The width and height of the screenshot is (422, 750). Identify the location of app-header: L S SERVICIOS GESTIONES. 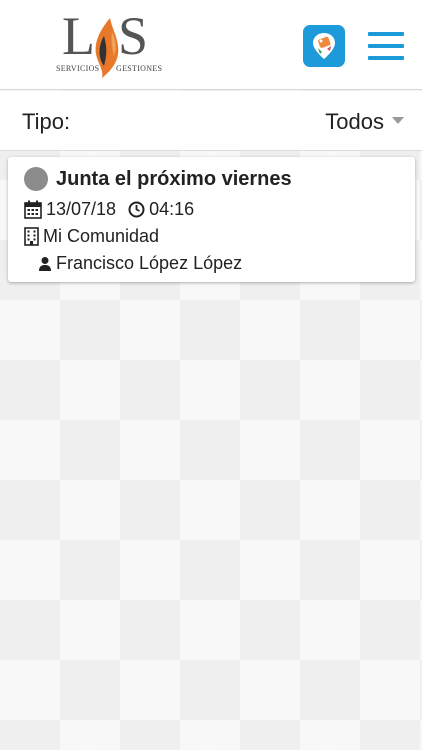
(211, 45).